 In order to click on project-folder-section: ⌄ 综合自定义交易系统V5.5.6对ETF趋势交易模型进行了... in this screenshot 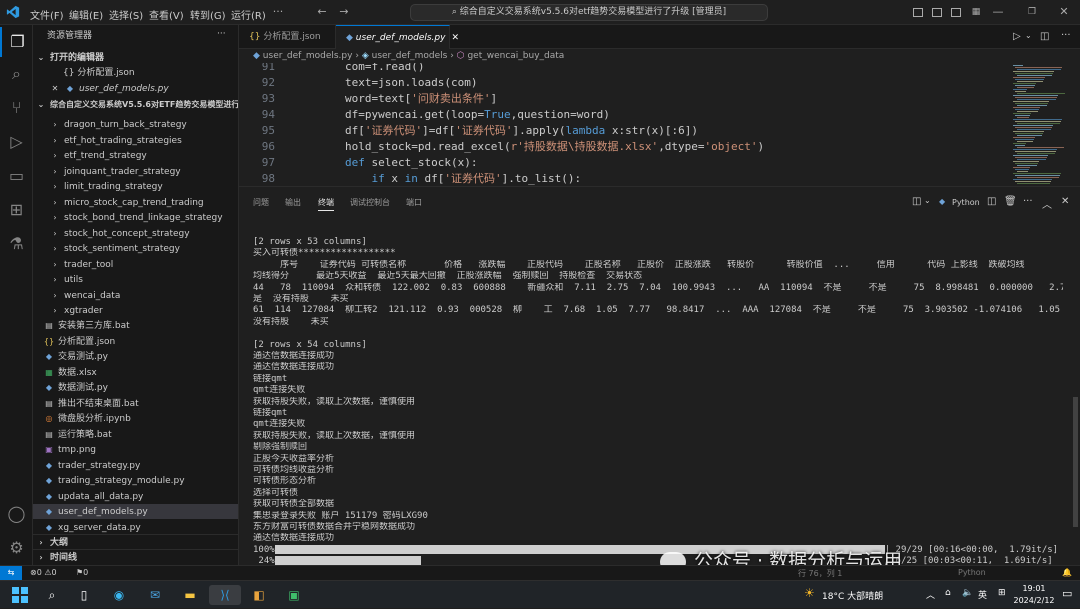, I will do `click(135, 104)`.